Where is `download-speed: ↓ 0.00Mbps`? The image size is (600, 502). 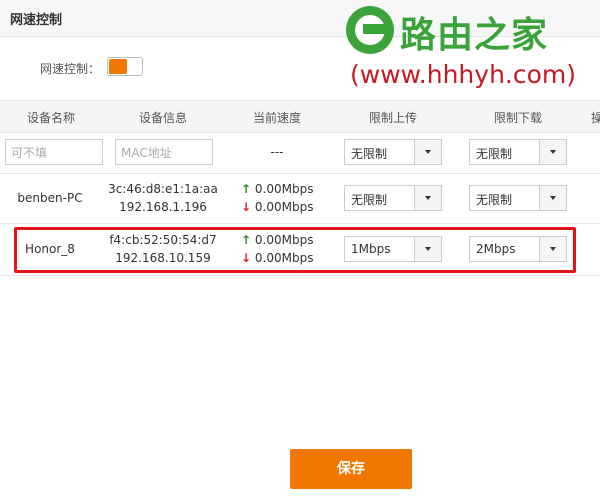
download-speed: ↓ 0.00Mbps is located at coordinates (277, 207).